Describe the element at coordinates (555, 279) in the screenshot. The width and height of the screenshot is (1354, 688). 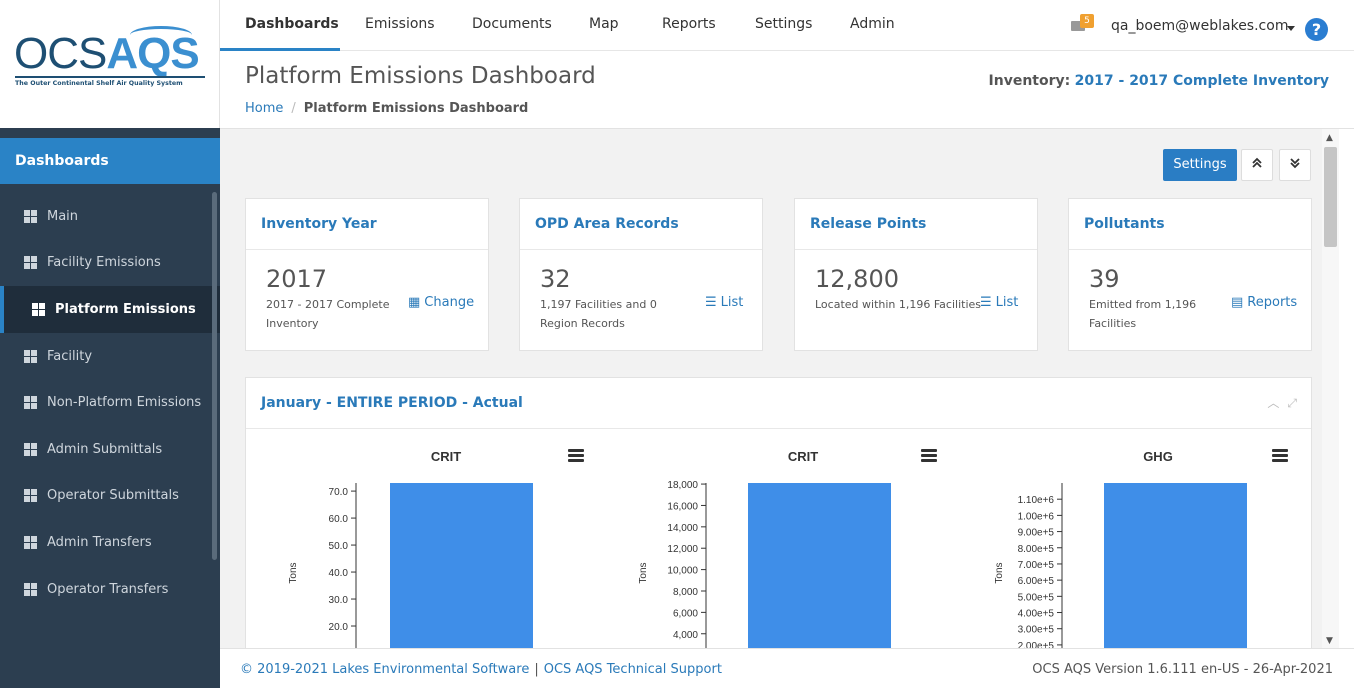
I see `card-number: 32` at that location.